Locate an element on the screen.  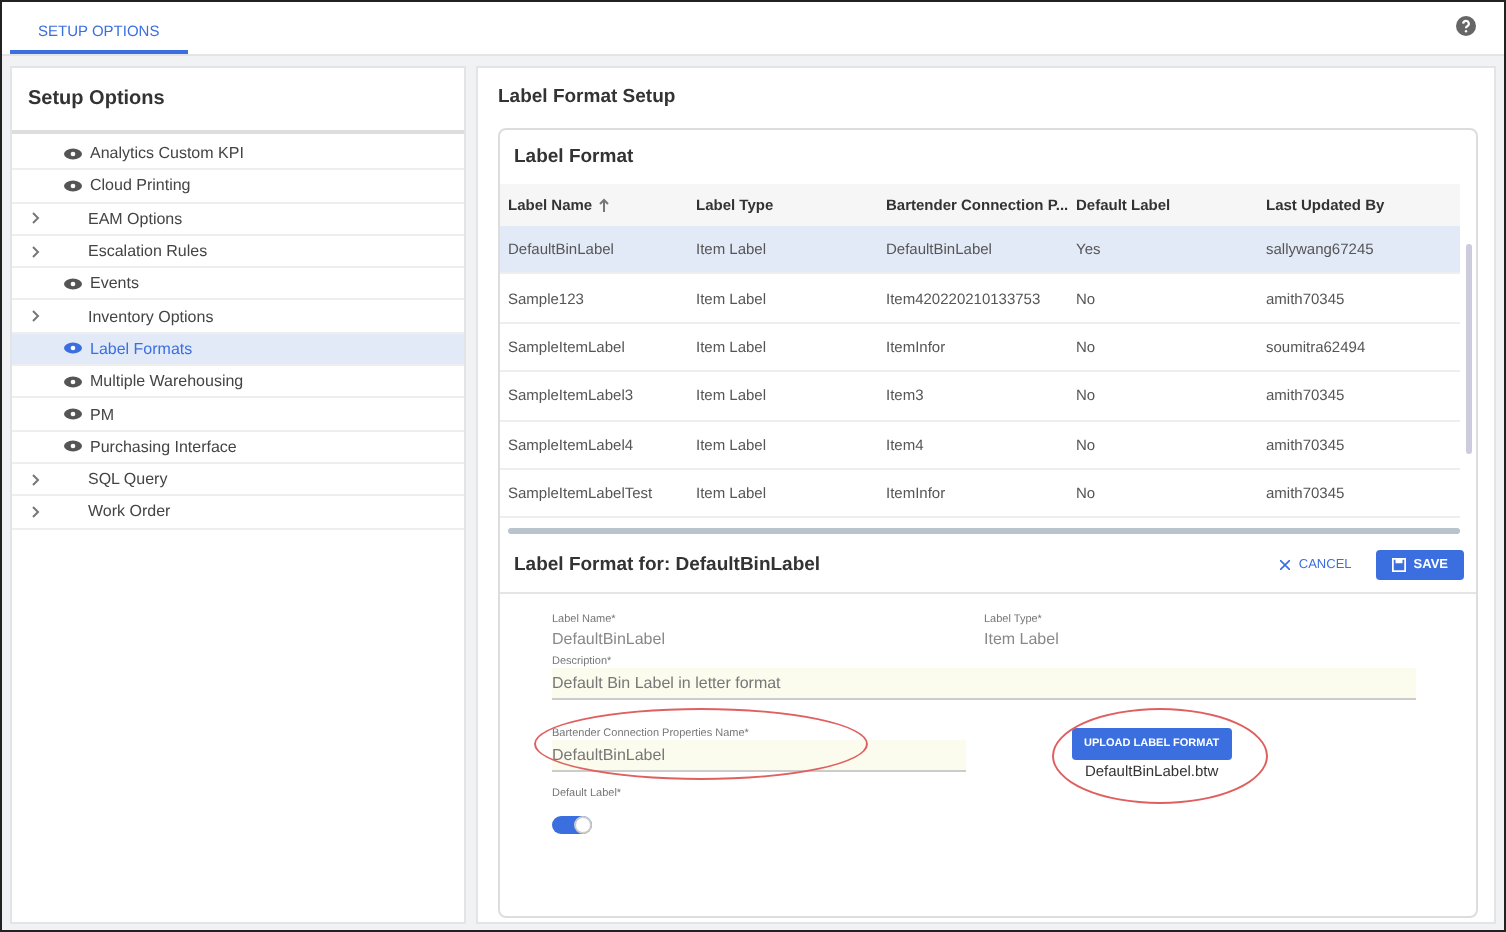
sidebar-item: Label Formats is located at coordinates (238, 350).